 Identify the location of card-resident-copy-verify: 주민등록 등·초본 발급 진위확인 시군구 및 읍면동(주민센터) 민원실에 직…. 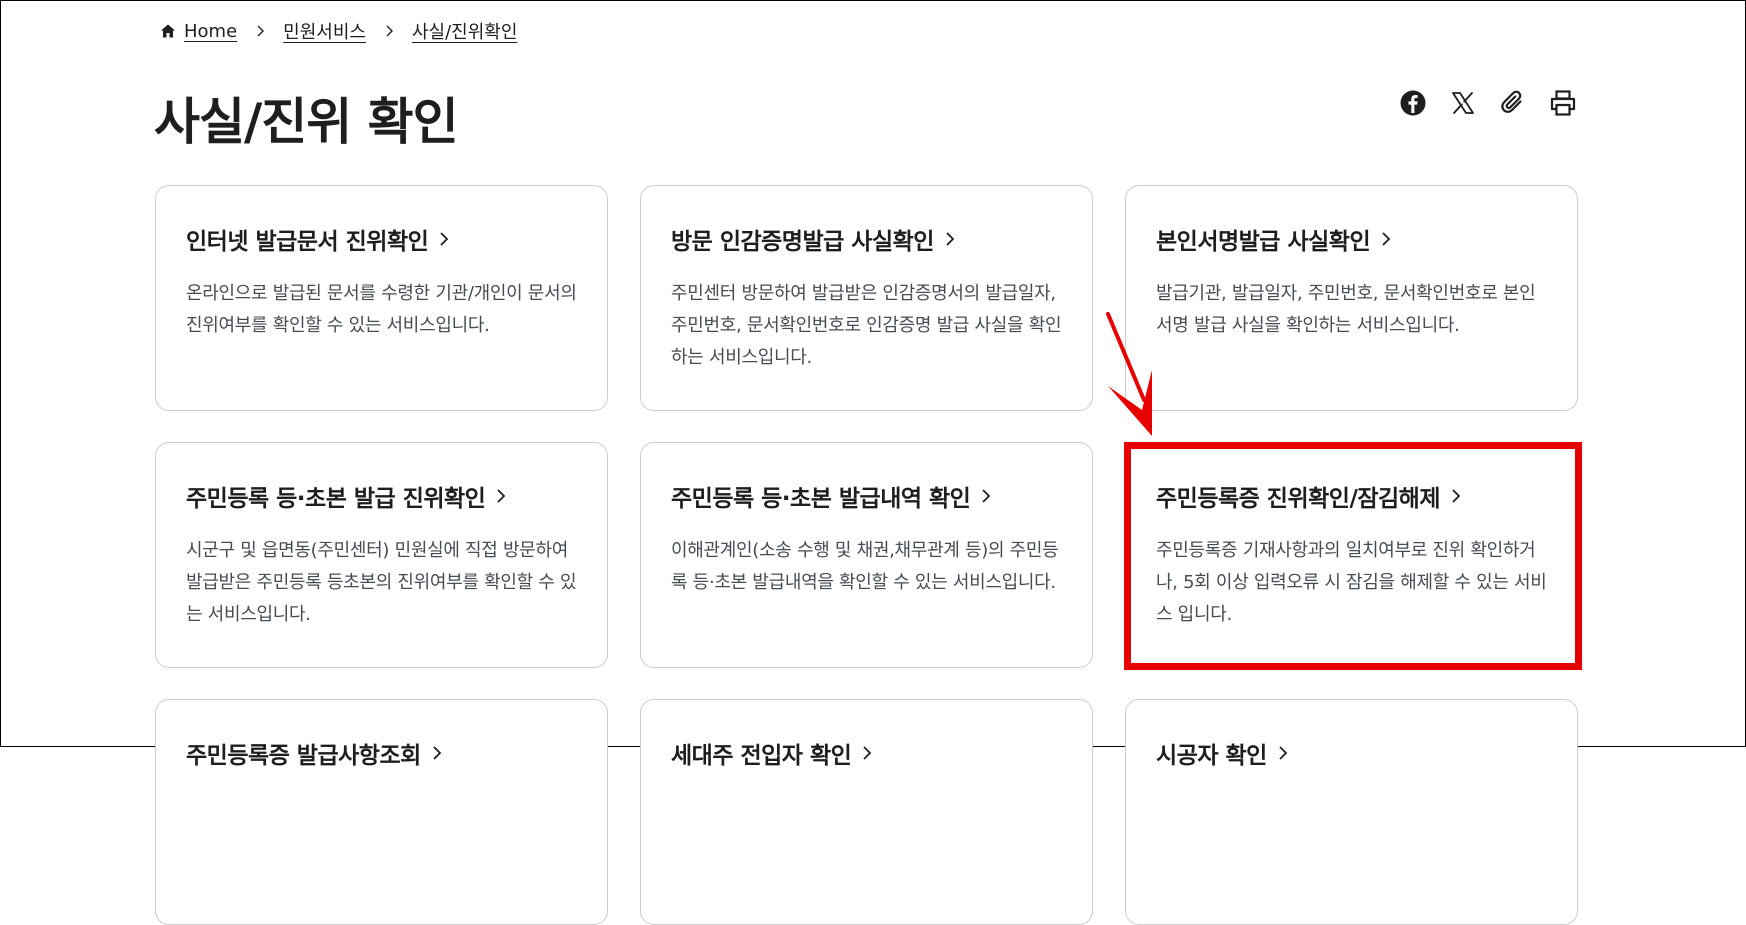
(381, 555).